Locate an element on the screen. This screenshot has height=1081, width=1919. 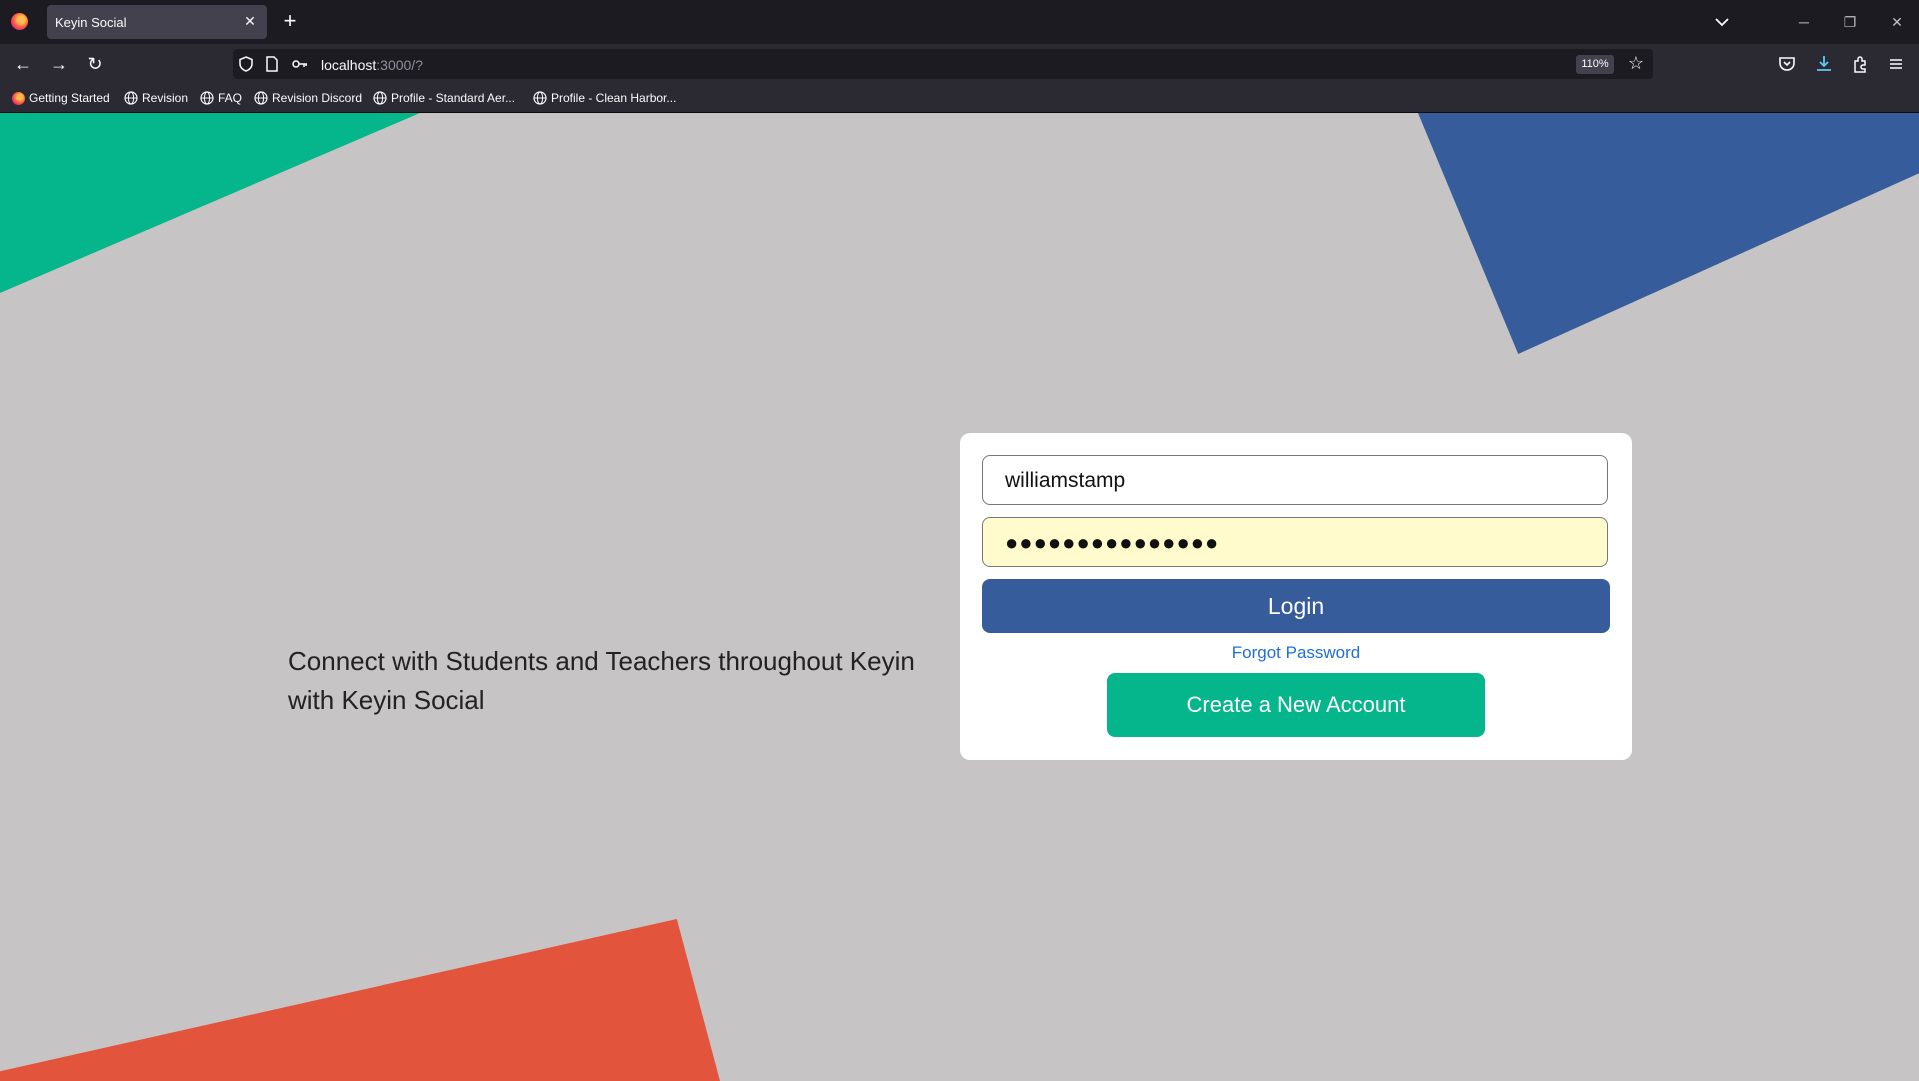
chevron-down-icon is located at coordinates (1722, 22).